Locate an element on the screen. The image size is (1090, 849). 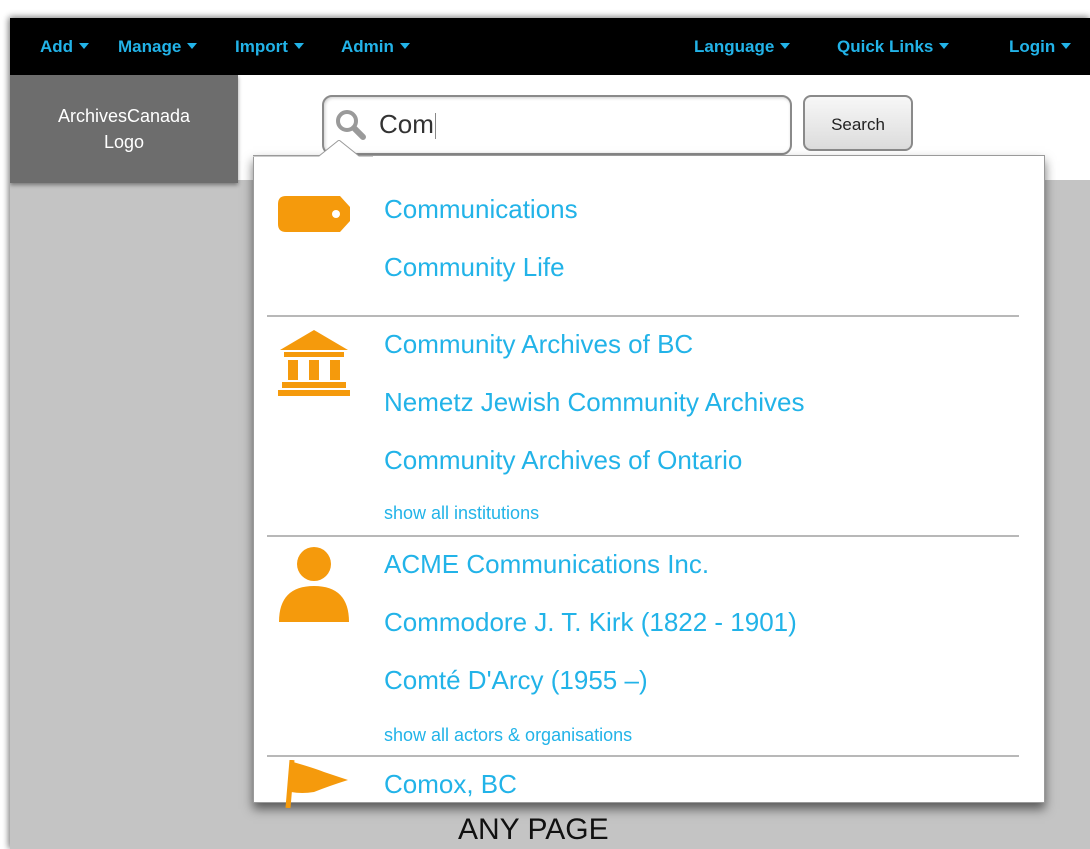
flag-icon is located at coordinates (316, 784).